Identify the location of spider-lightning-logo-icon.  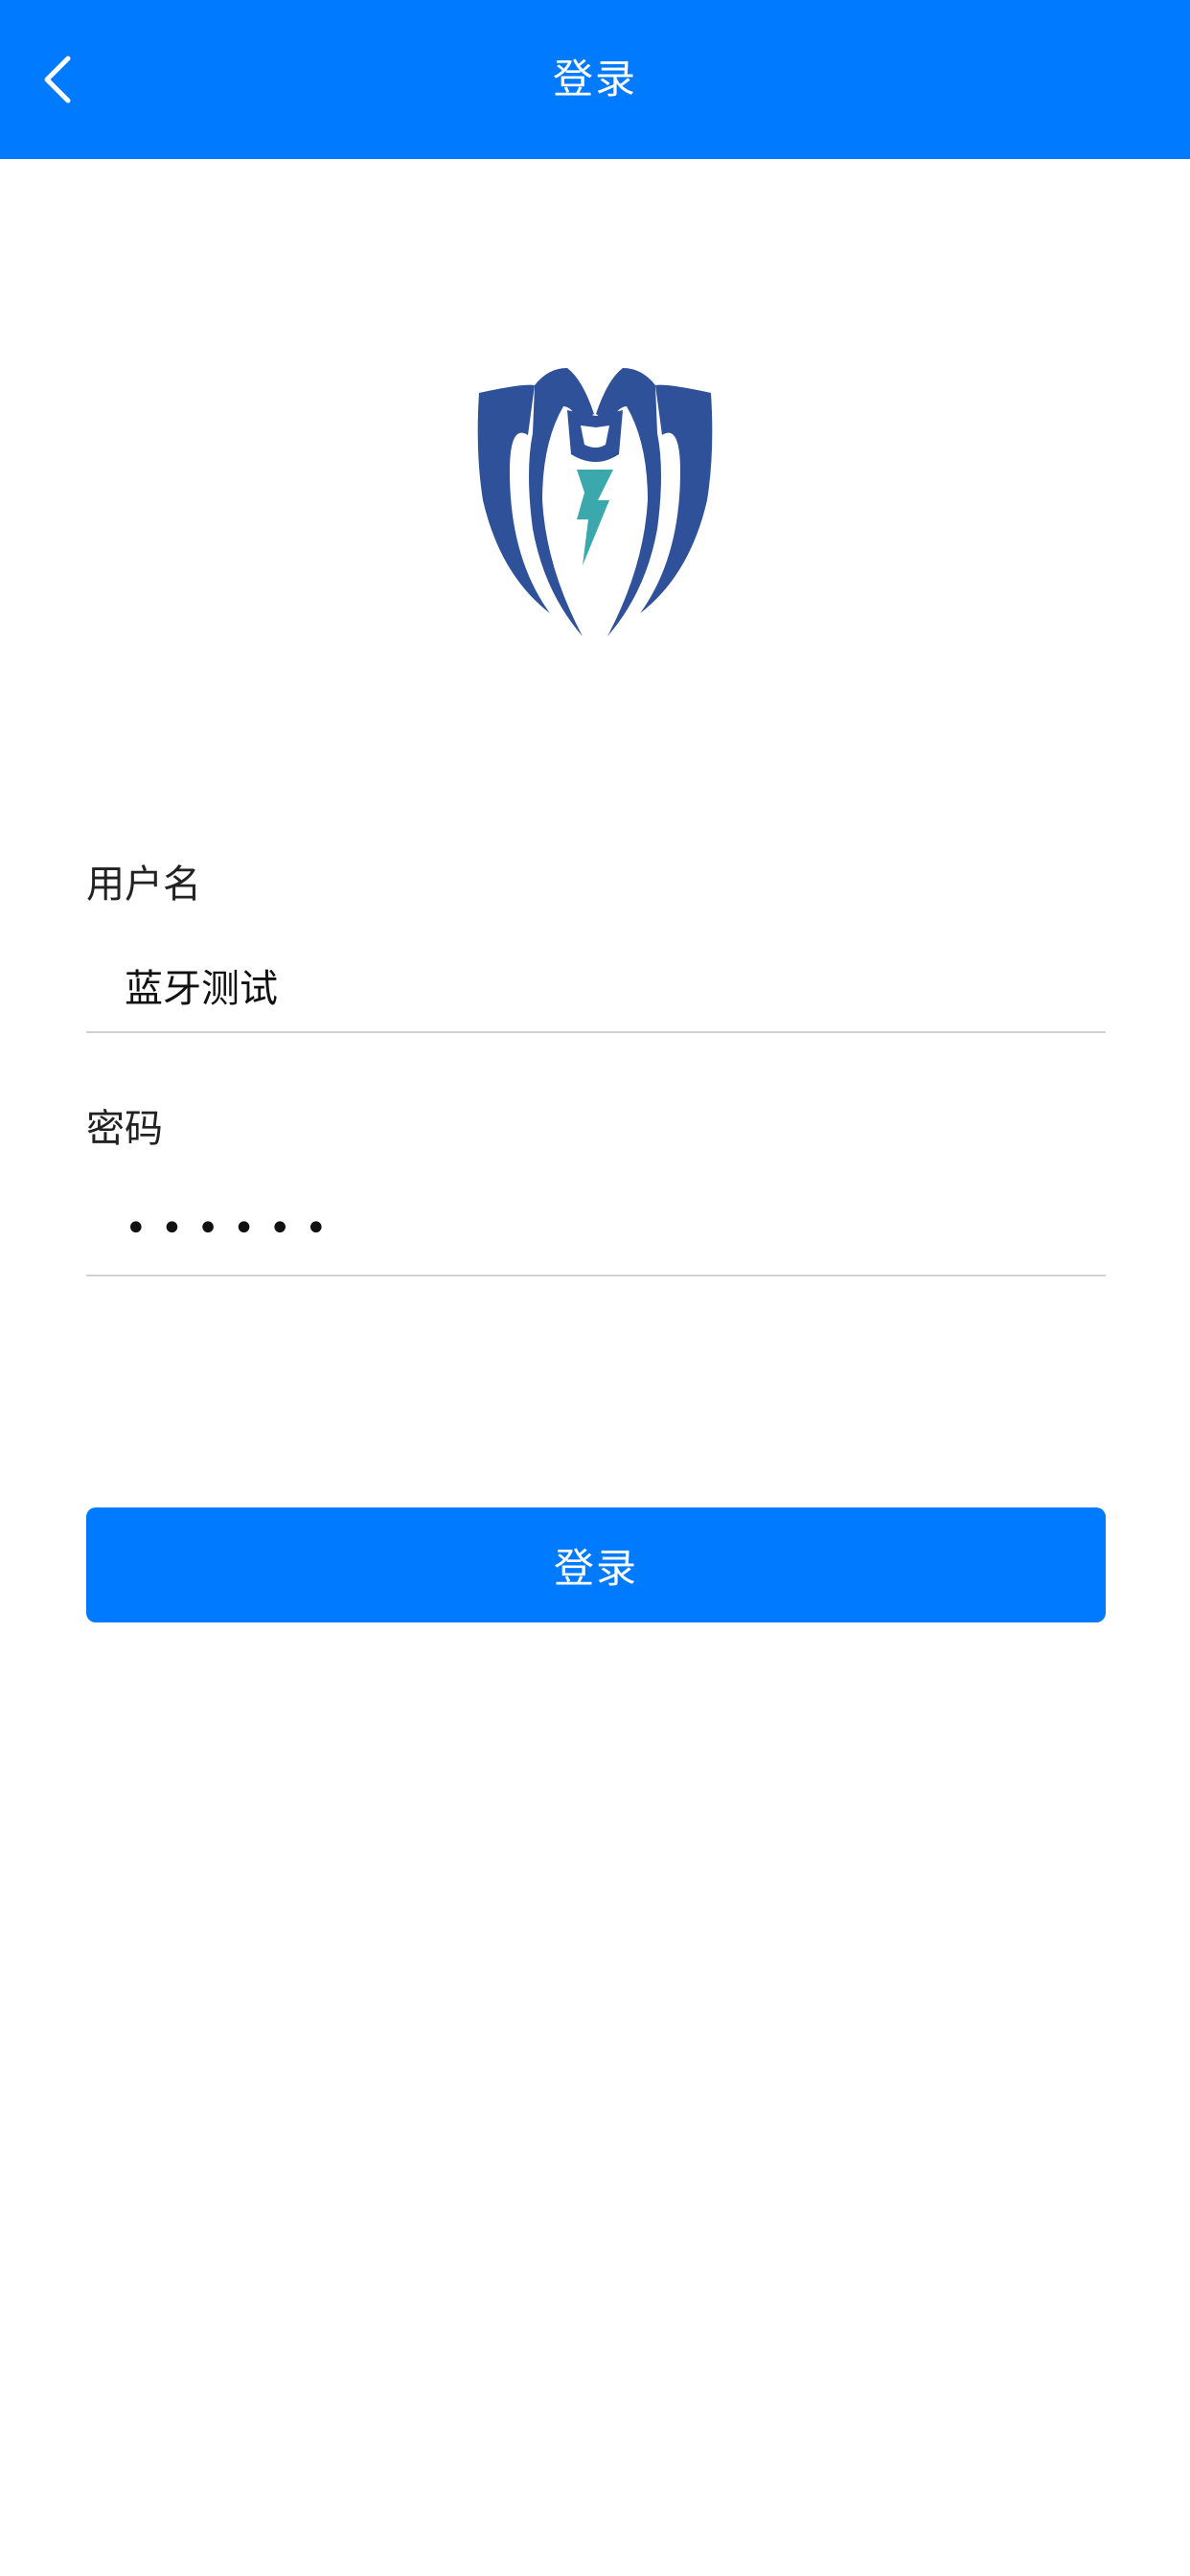
(595, 502).